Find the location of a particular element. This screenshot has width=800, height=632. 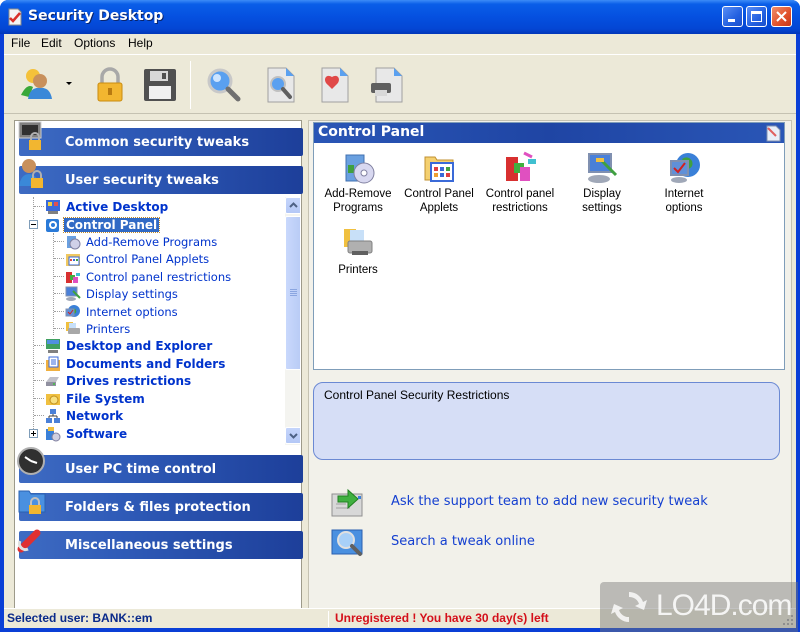

panel-item-control-panel-applets: Control Panel Applets is located at coordinates (439, 183).